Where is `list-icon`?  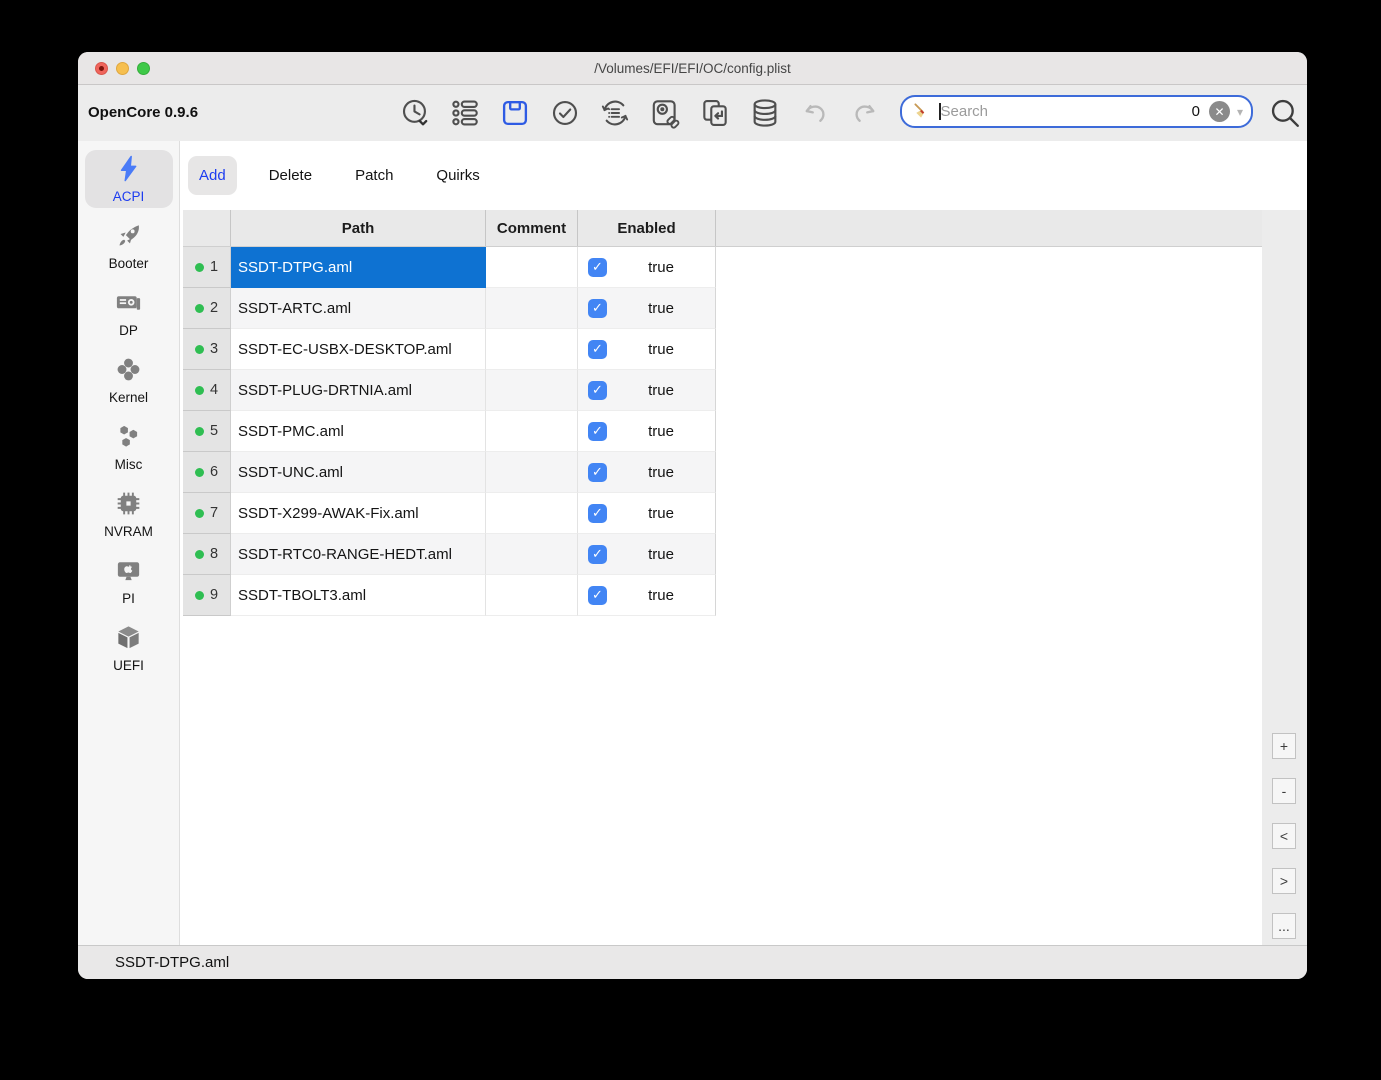
list-icon is located at coordinates (464, 113).